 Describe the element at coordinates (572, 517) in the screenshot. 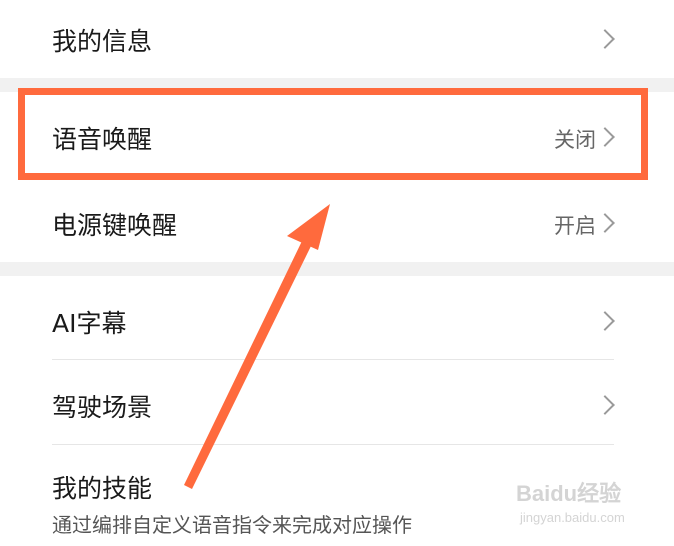

I see `watermark-url: jingyan.baidu.com` at that location.